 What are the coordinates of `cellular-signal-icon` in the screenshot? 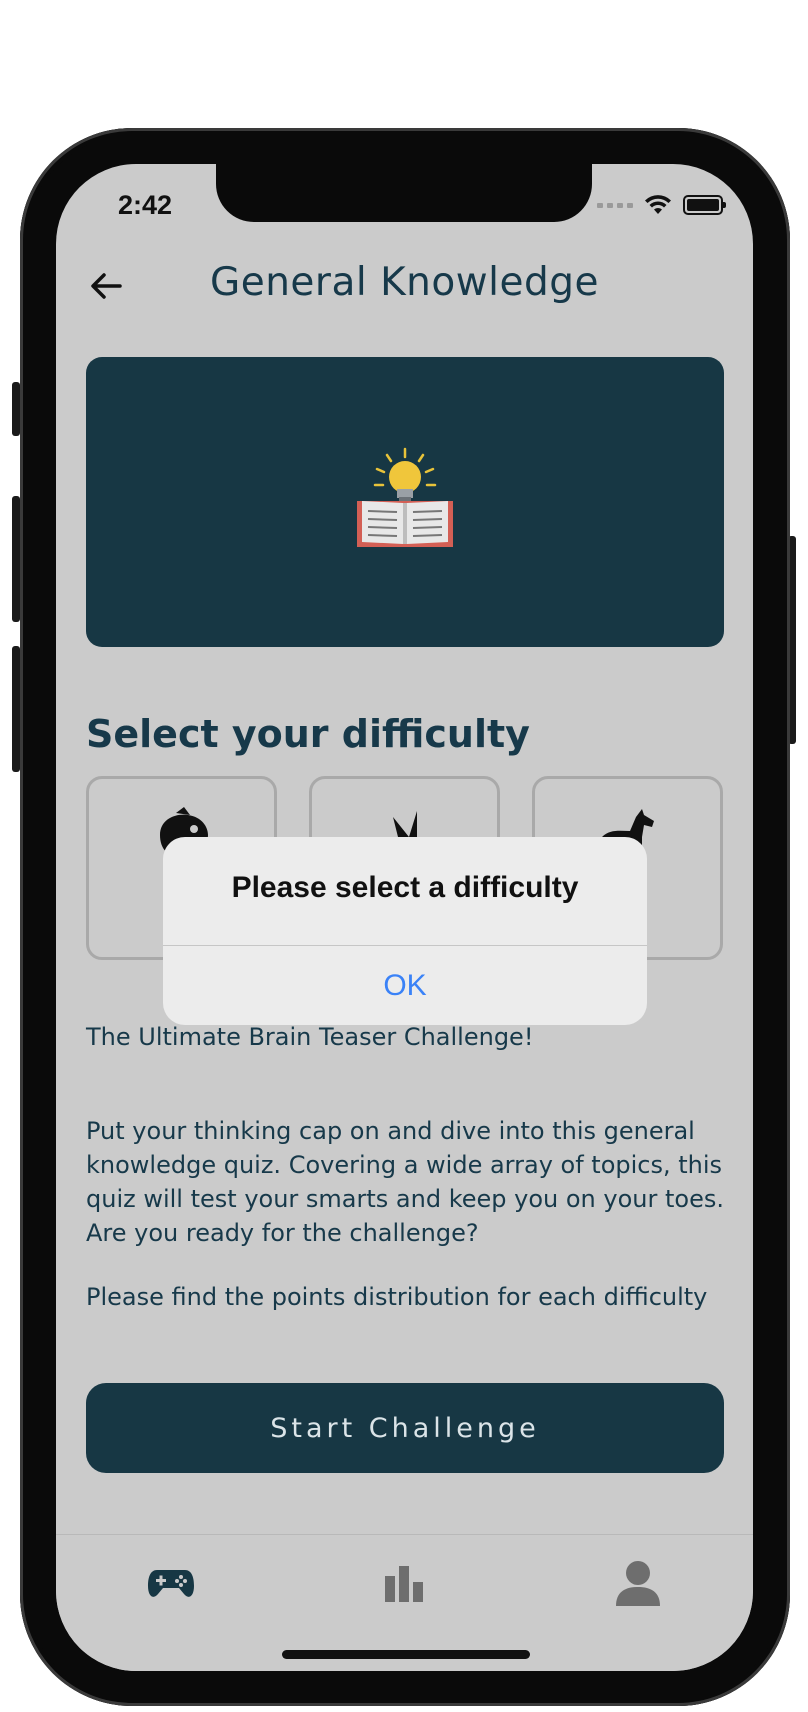 It's located at (615, 205).